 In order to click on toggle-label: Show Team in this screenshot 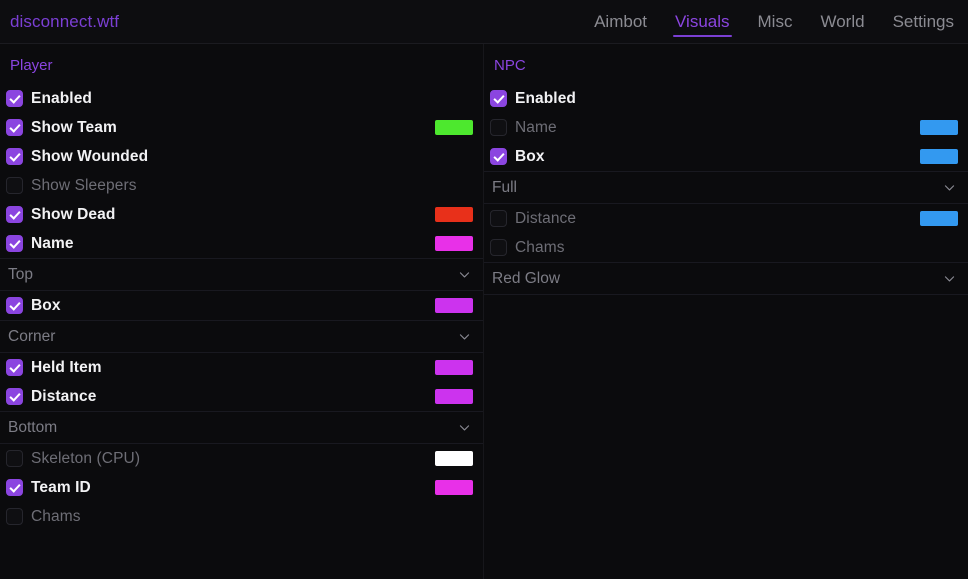, I will do `click(74, 127)`.